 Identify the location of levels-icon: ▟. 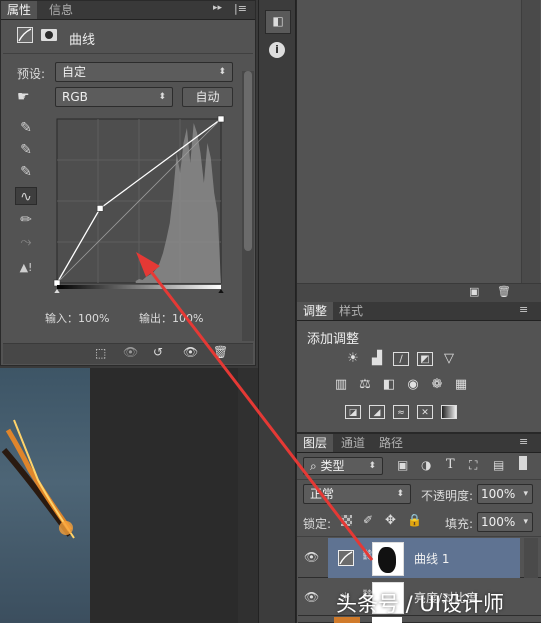
(377, 359).